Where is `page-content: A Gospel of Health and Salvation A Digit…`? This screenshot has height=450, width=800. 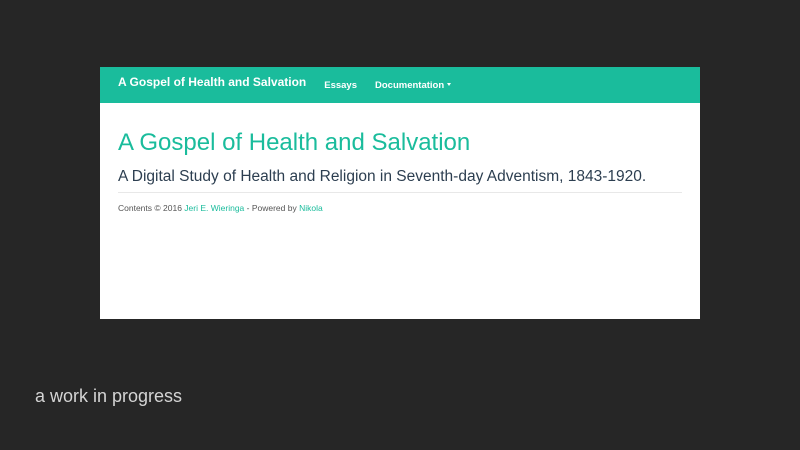 page-content: A Gospel of Health and Salvation A Digit… is located at coordinates (400, 171).